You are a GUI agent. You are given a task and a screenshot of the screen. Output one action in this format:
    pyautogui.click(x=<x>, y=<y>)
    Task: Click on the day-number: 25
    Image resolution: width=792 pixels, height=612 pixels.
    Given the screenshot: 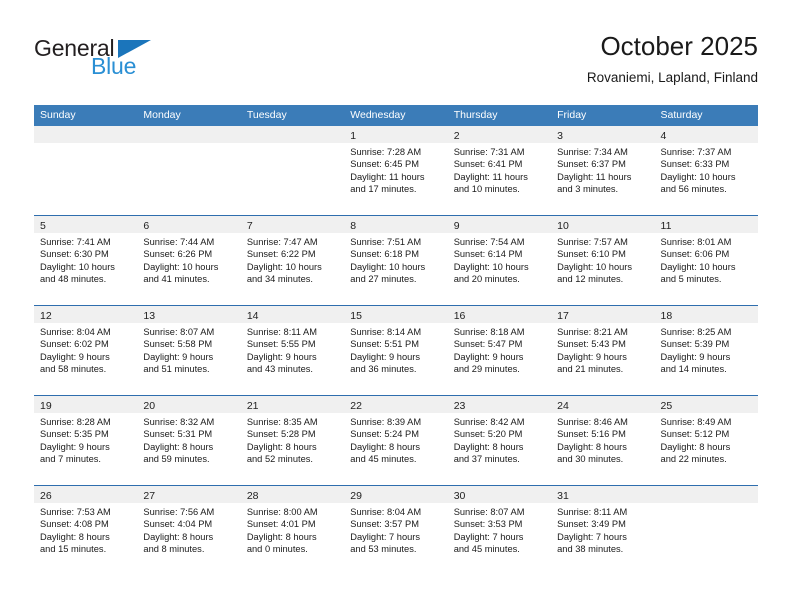 What is the action you would take?
    pyautogui.click(x=666, y=406)
    